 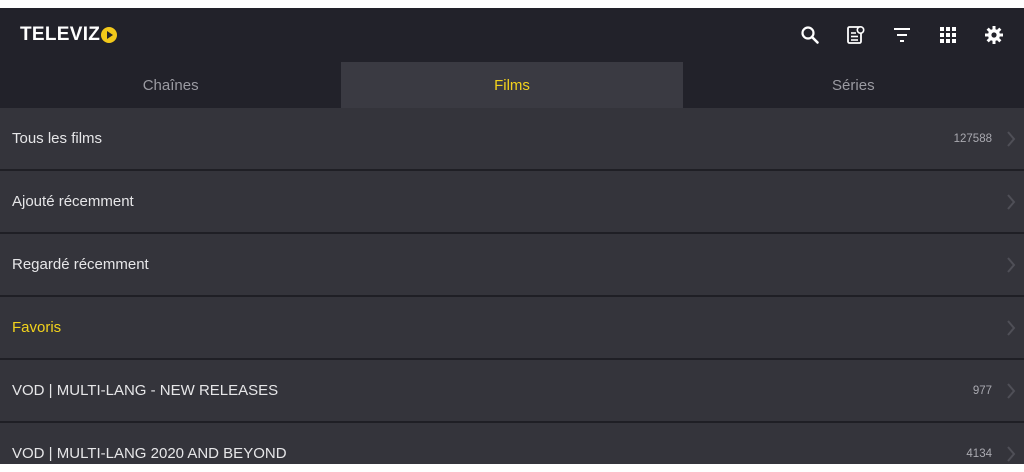 What do you see at coordinates (512, 35) in the screenshot?
I see `top-bar: TELEVIZ` at bounding box center [512, 35].